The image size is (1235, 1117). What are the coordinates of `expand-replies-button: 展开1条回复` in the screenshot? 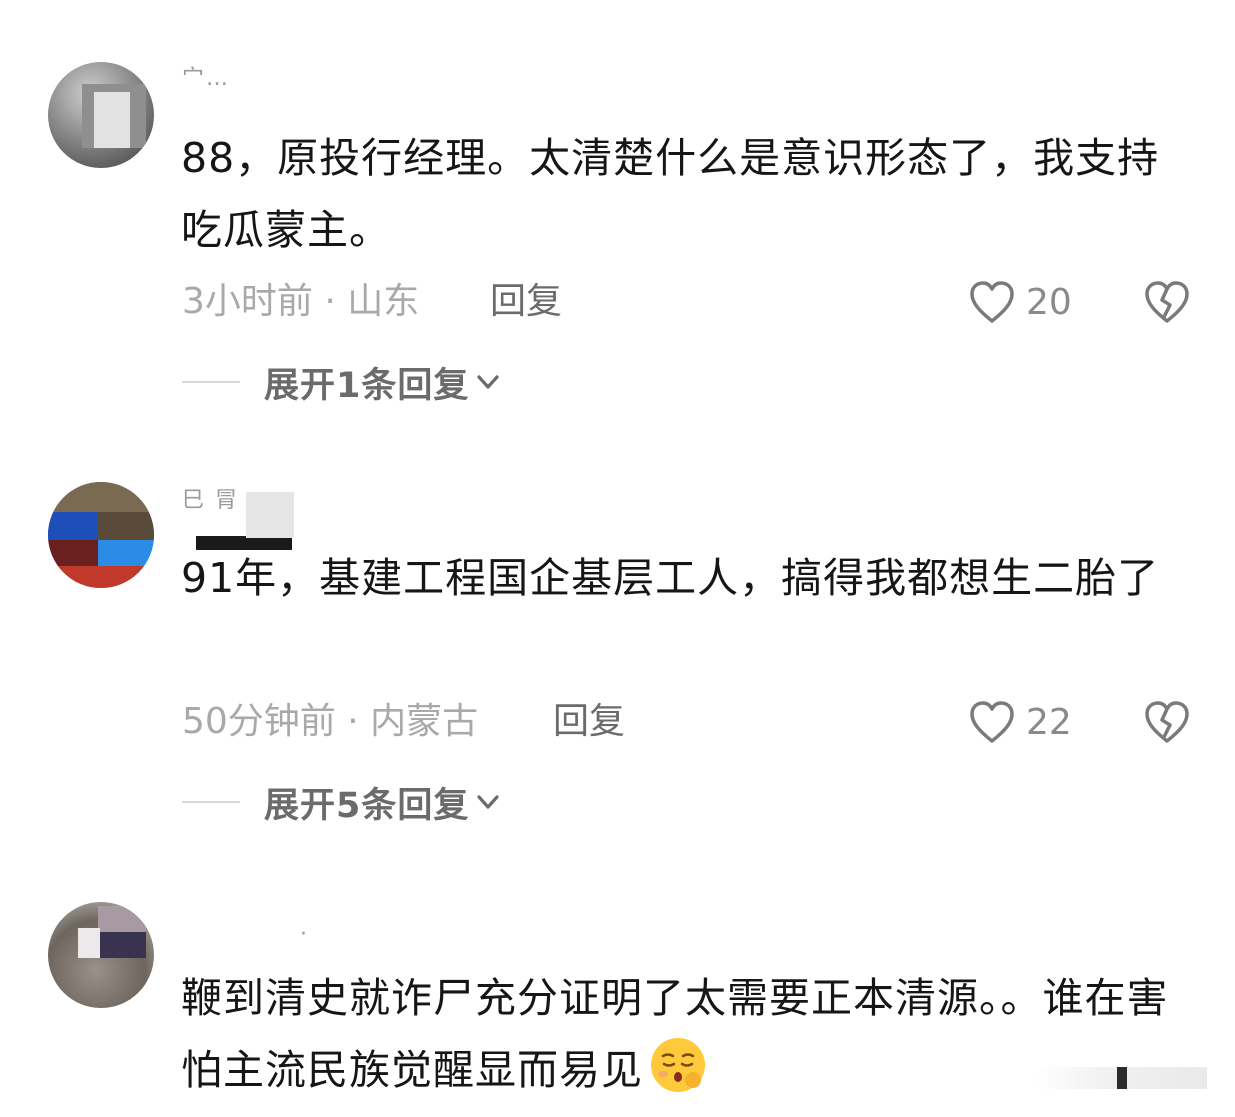 It's located at (341, 382).